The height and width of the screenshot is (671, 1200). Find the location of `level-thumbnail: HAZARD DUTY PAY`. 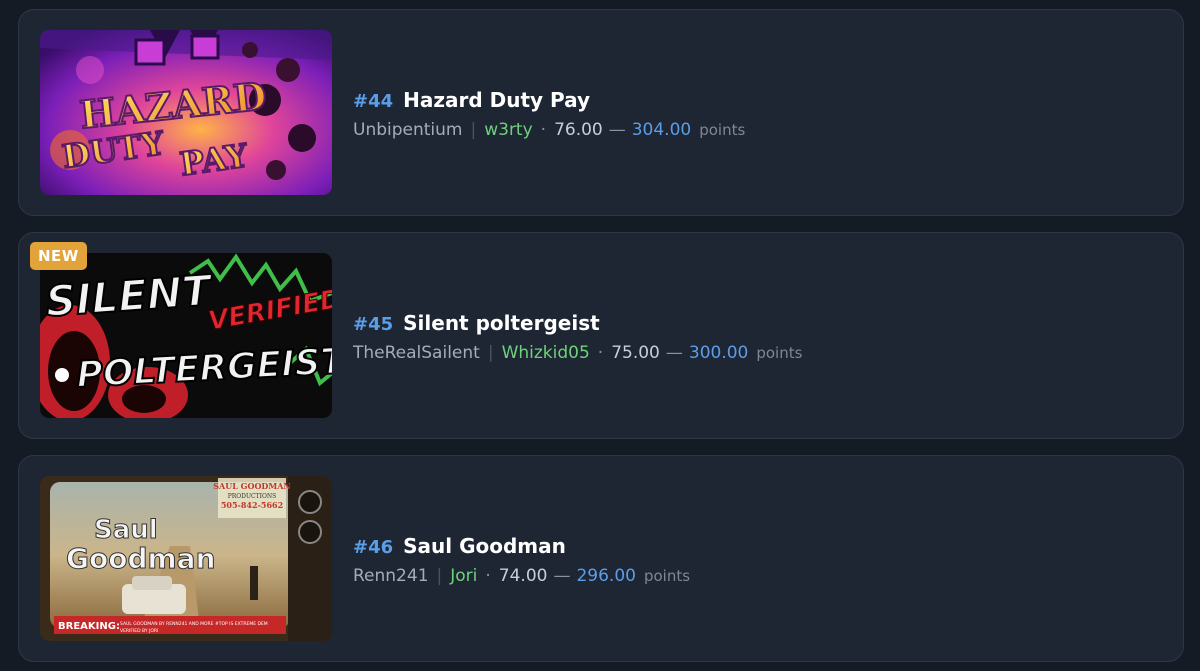

level-thumbnail: HAZARD DUTY PAY is located at coordinates (186, 112).